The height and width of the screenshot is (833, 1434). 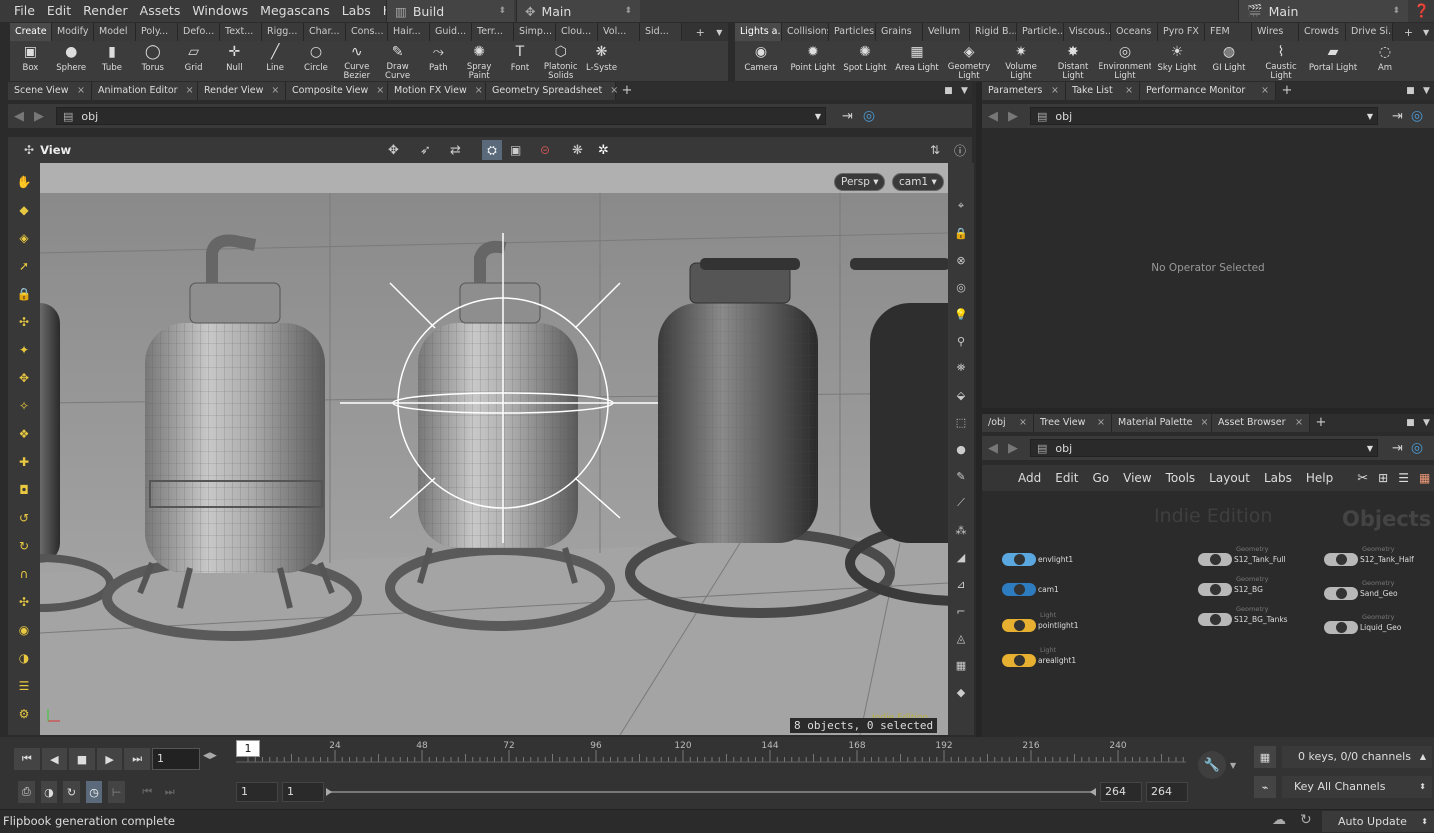 What do you see at coordinates (1378, 821) in the screenshot?
I see `auto-update-dropdown: Auto Update ⬍` at bounding box center [1378, 821].